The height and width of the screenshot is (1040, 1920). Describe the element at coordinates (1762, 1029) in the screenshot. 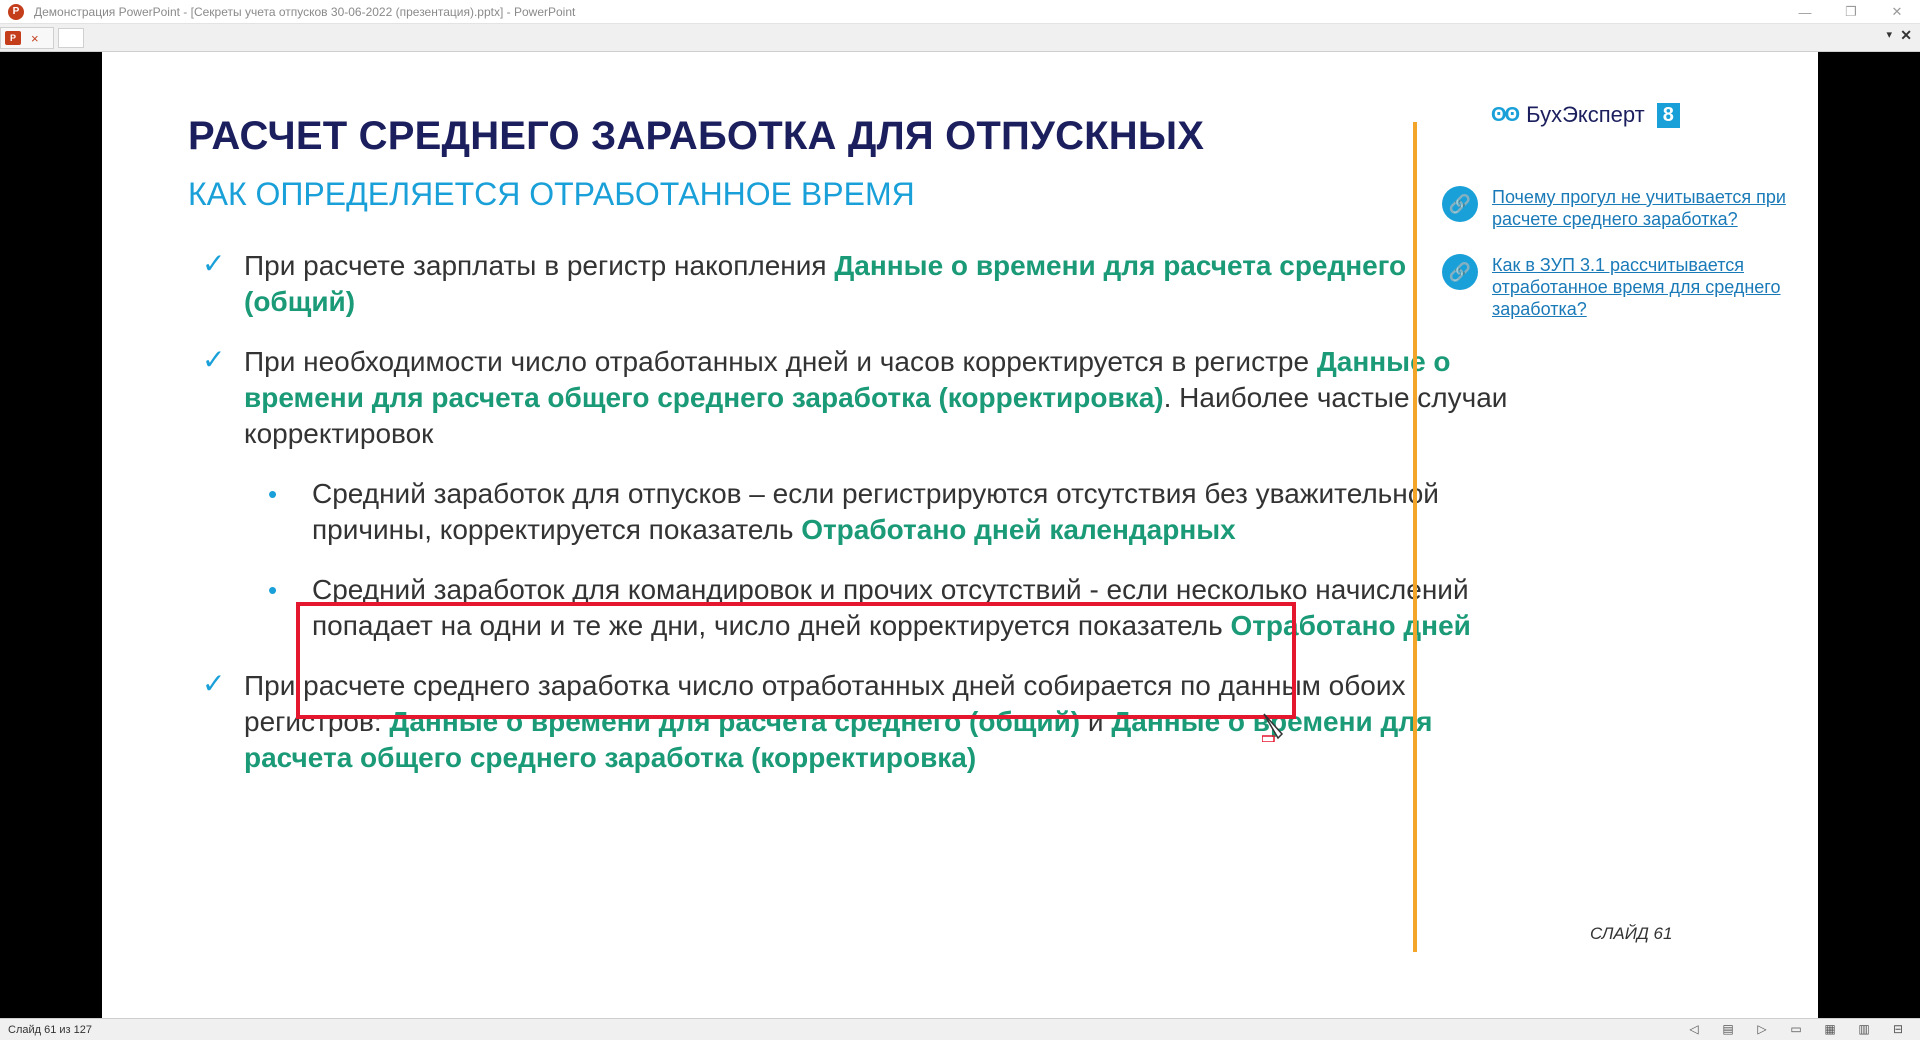

I see `next-slide-icon: ▷` at that location.